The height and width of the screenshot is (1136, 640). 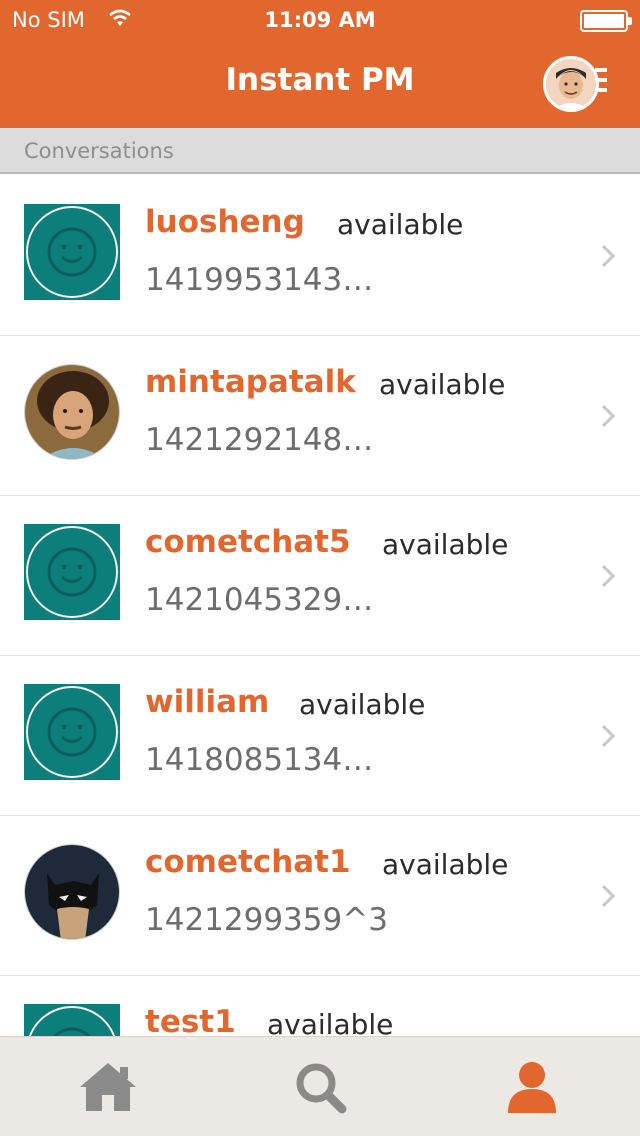 I want to click on contact-name: mintapatalk, so click(x=250, y=382).